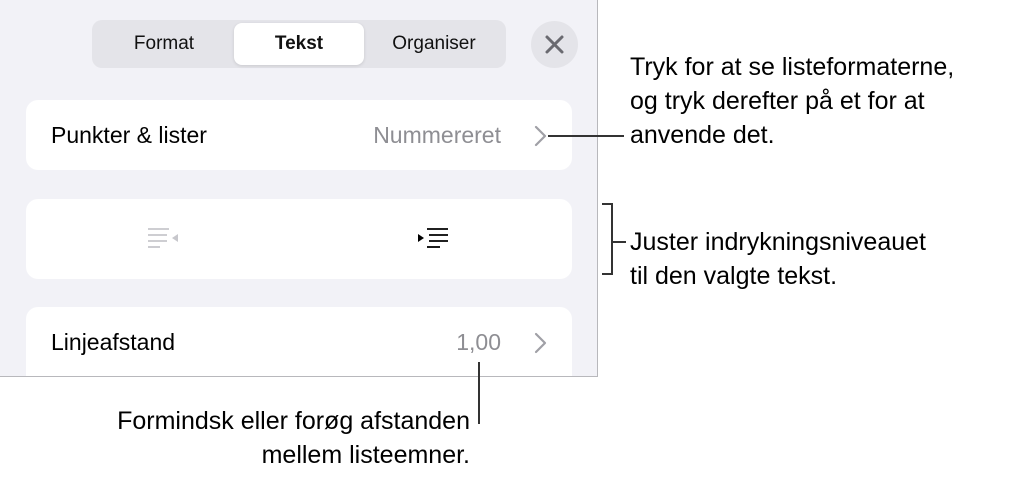  What do you see at coordinates (612, 239) in the screenshot?
I see `callout-bracket-vertical` at bounding box center [612, 239].